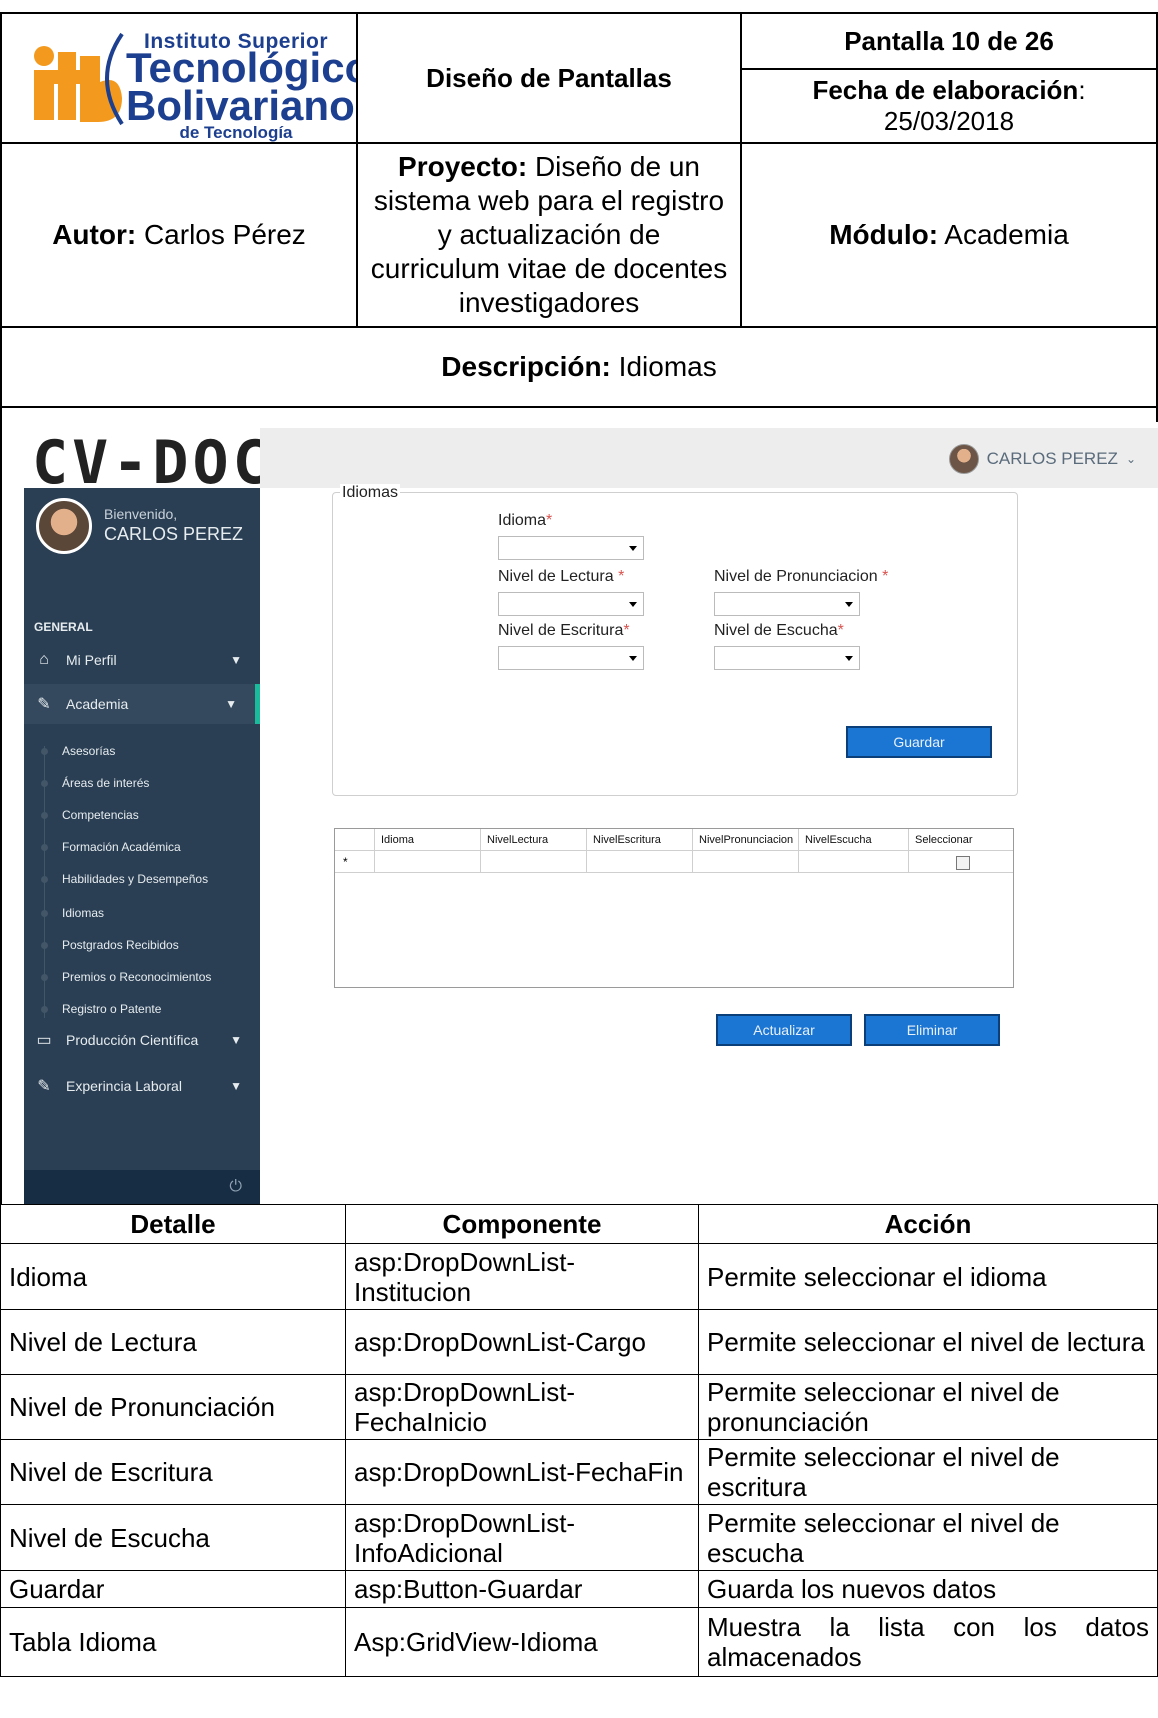  What do you see at coordinates (235, 1187) in the screenshot?
I see `power-icon: ⏻` at bounding box center [235, 1187].